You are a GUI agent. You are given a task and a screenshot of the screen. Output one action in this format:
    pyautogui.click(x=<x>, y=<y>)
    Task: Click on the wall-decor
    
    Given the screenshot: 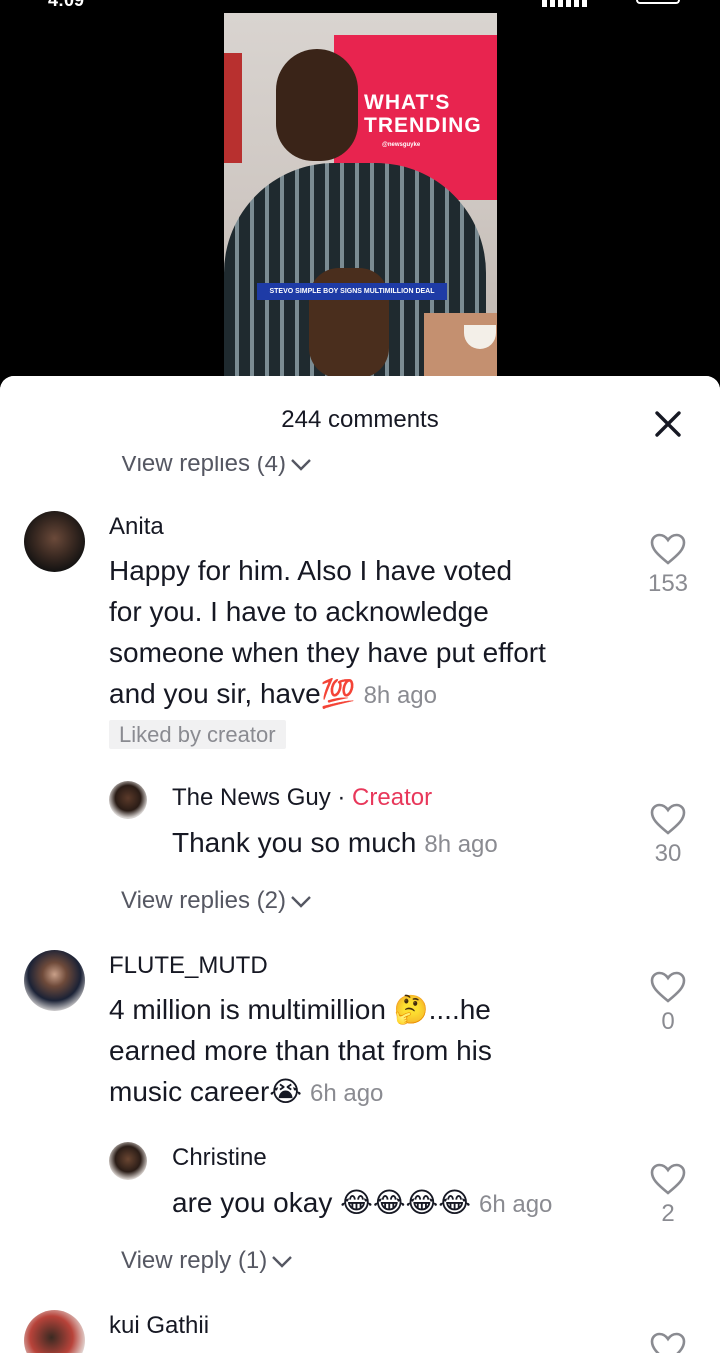 What is the action you would take?
    pyautogui.click(x=233, y=108)
    